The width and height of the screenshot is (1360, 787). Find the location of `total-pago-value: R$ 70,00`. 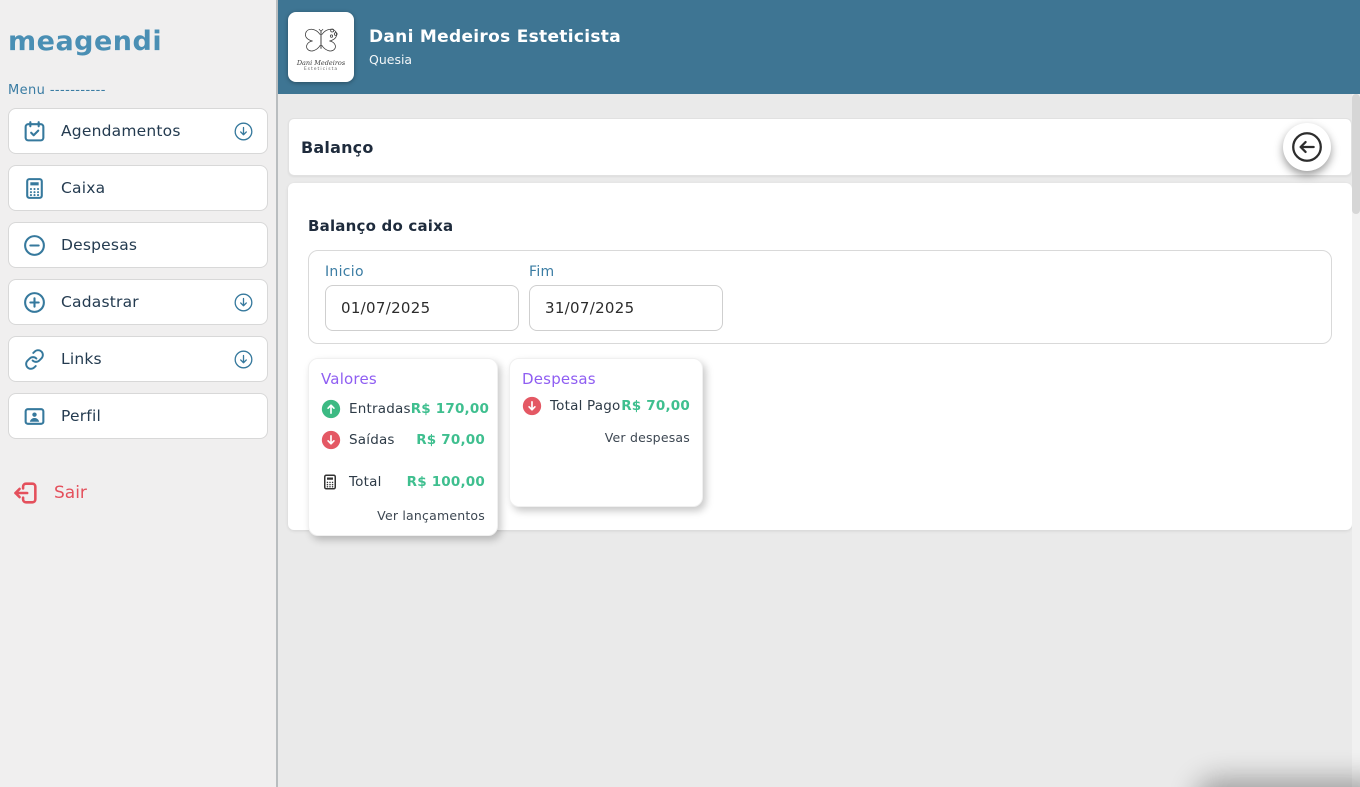

total-pago-value: R$ 70,00 is located at coordinates (655, 406).